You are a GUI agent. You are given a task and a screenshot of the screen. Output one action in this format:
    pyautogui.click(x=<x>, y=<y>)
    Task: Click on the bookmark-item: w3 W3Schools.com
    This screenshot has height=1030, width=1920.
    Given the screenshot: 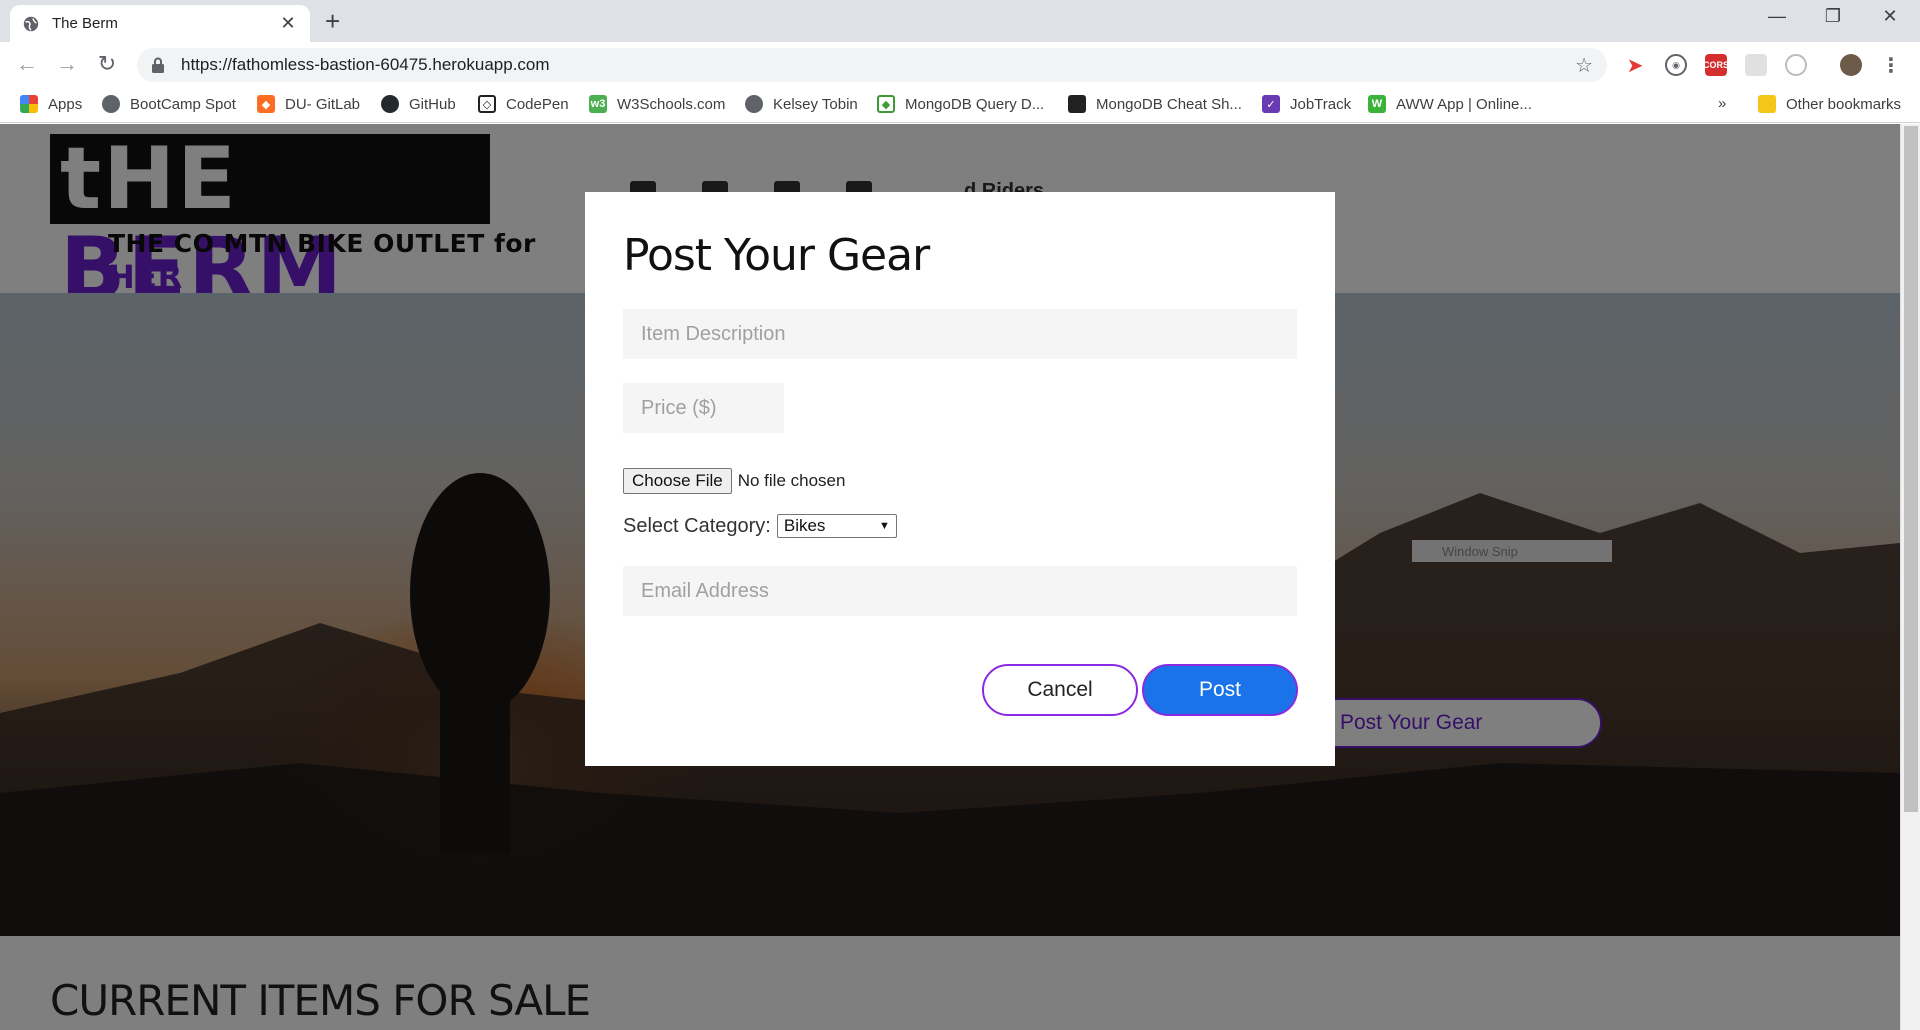 What is the action you would take?
    pyautogui.click(x=657, y=104)
    